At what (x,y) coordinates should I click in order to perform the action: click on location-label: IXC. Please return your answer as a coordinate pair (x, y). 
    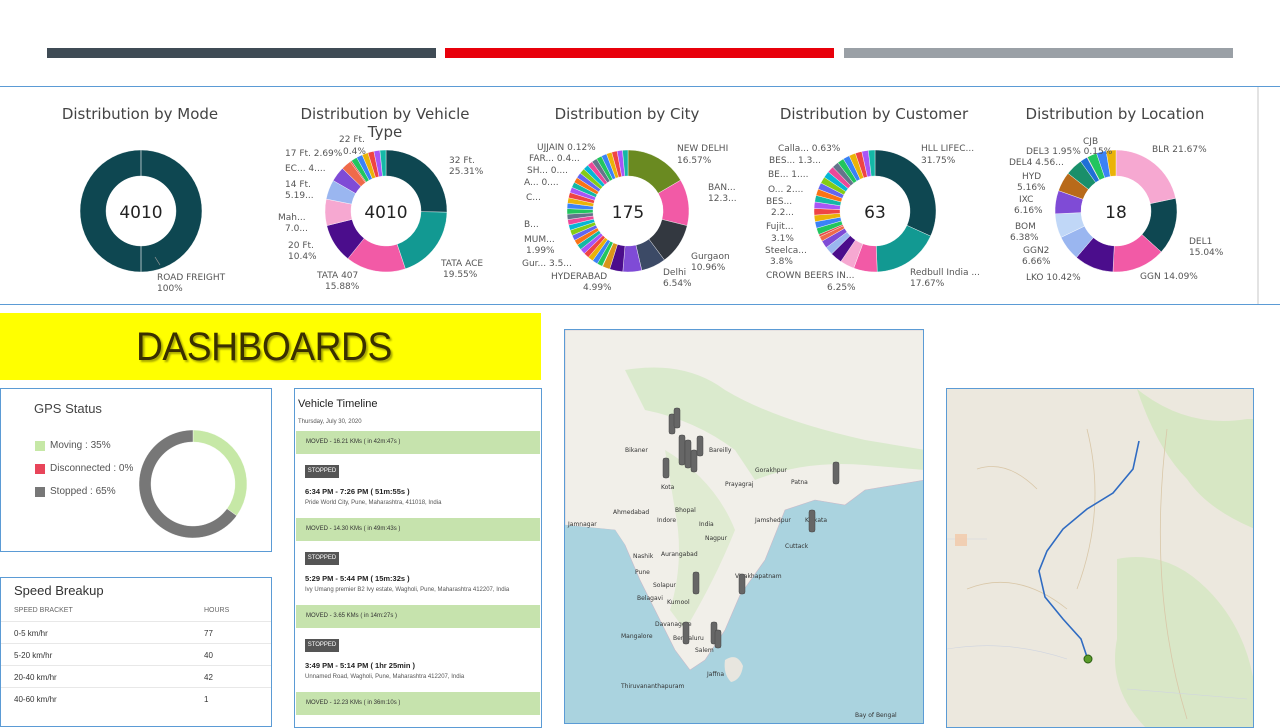
    Looking at the image, I should click on (1026, 200).